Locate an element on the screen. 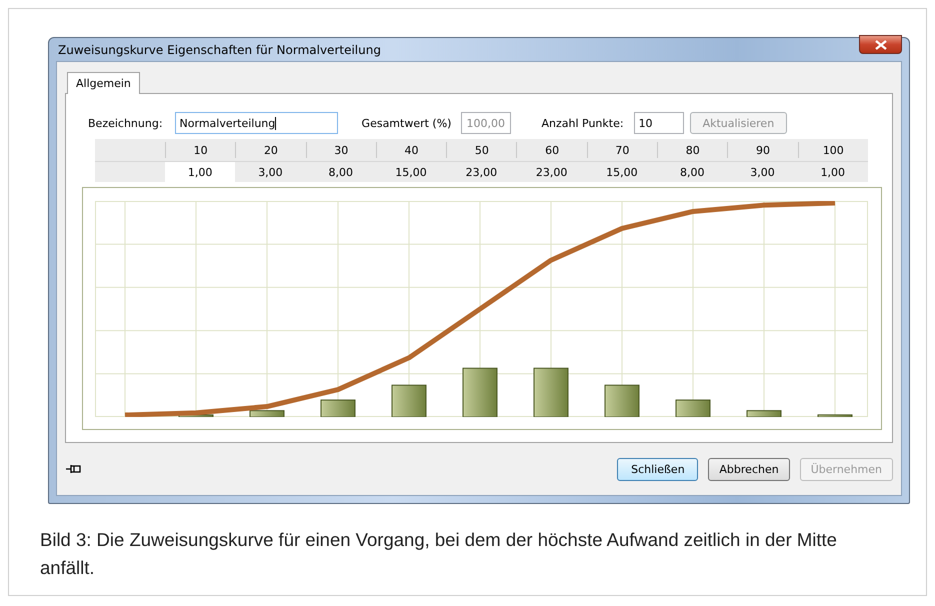  column-header: 20 is located at coordinates (270, 150).